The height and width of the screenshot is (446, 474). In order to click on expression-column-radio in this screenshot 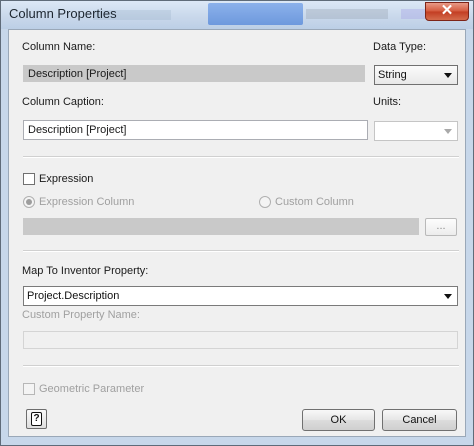, I will do `click(29, 202)`.